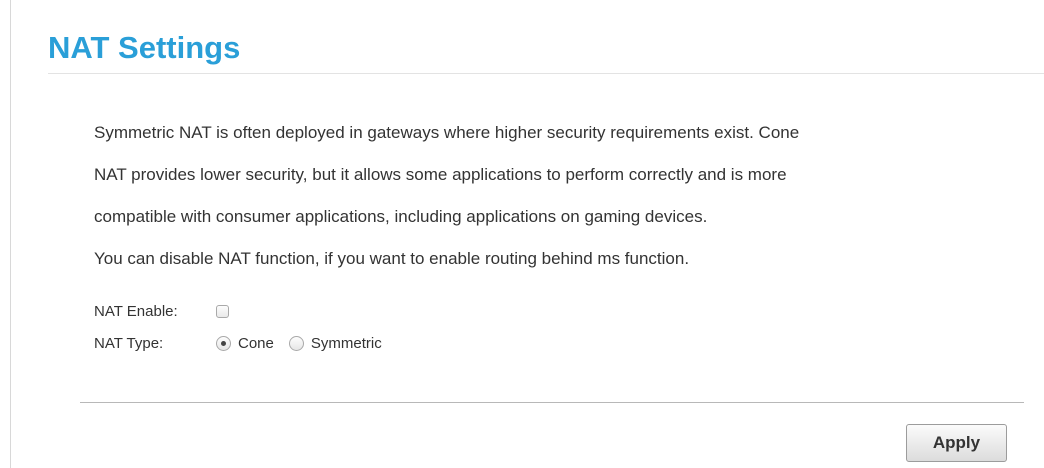 This screenshot has height=468, width=1044. What do you see at coordinates (136, 311) in the screenshot?
I see `nat-enable-label: NAT Enable:` at bounding box center [136, 311].